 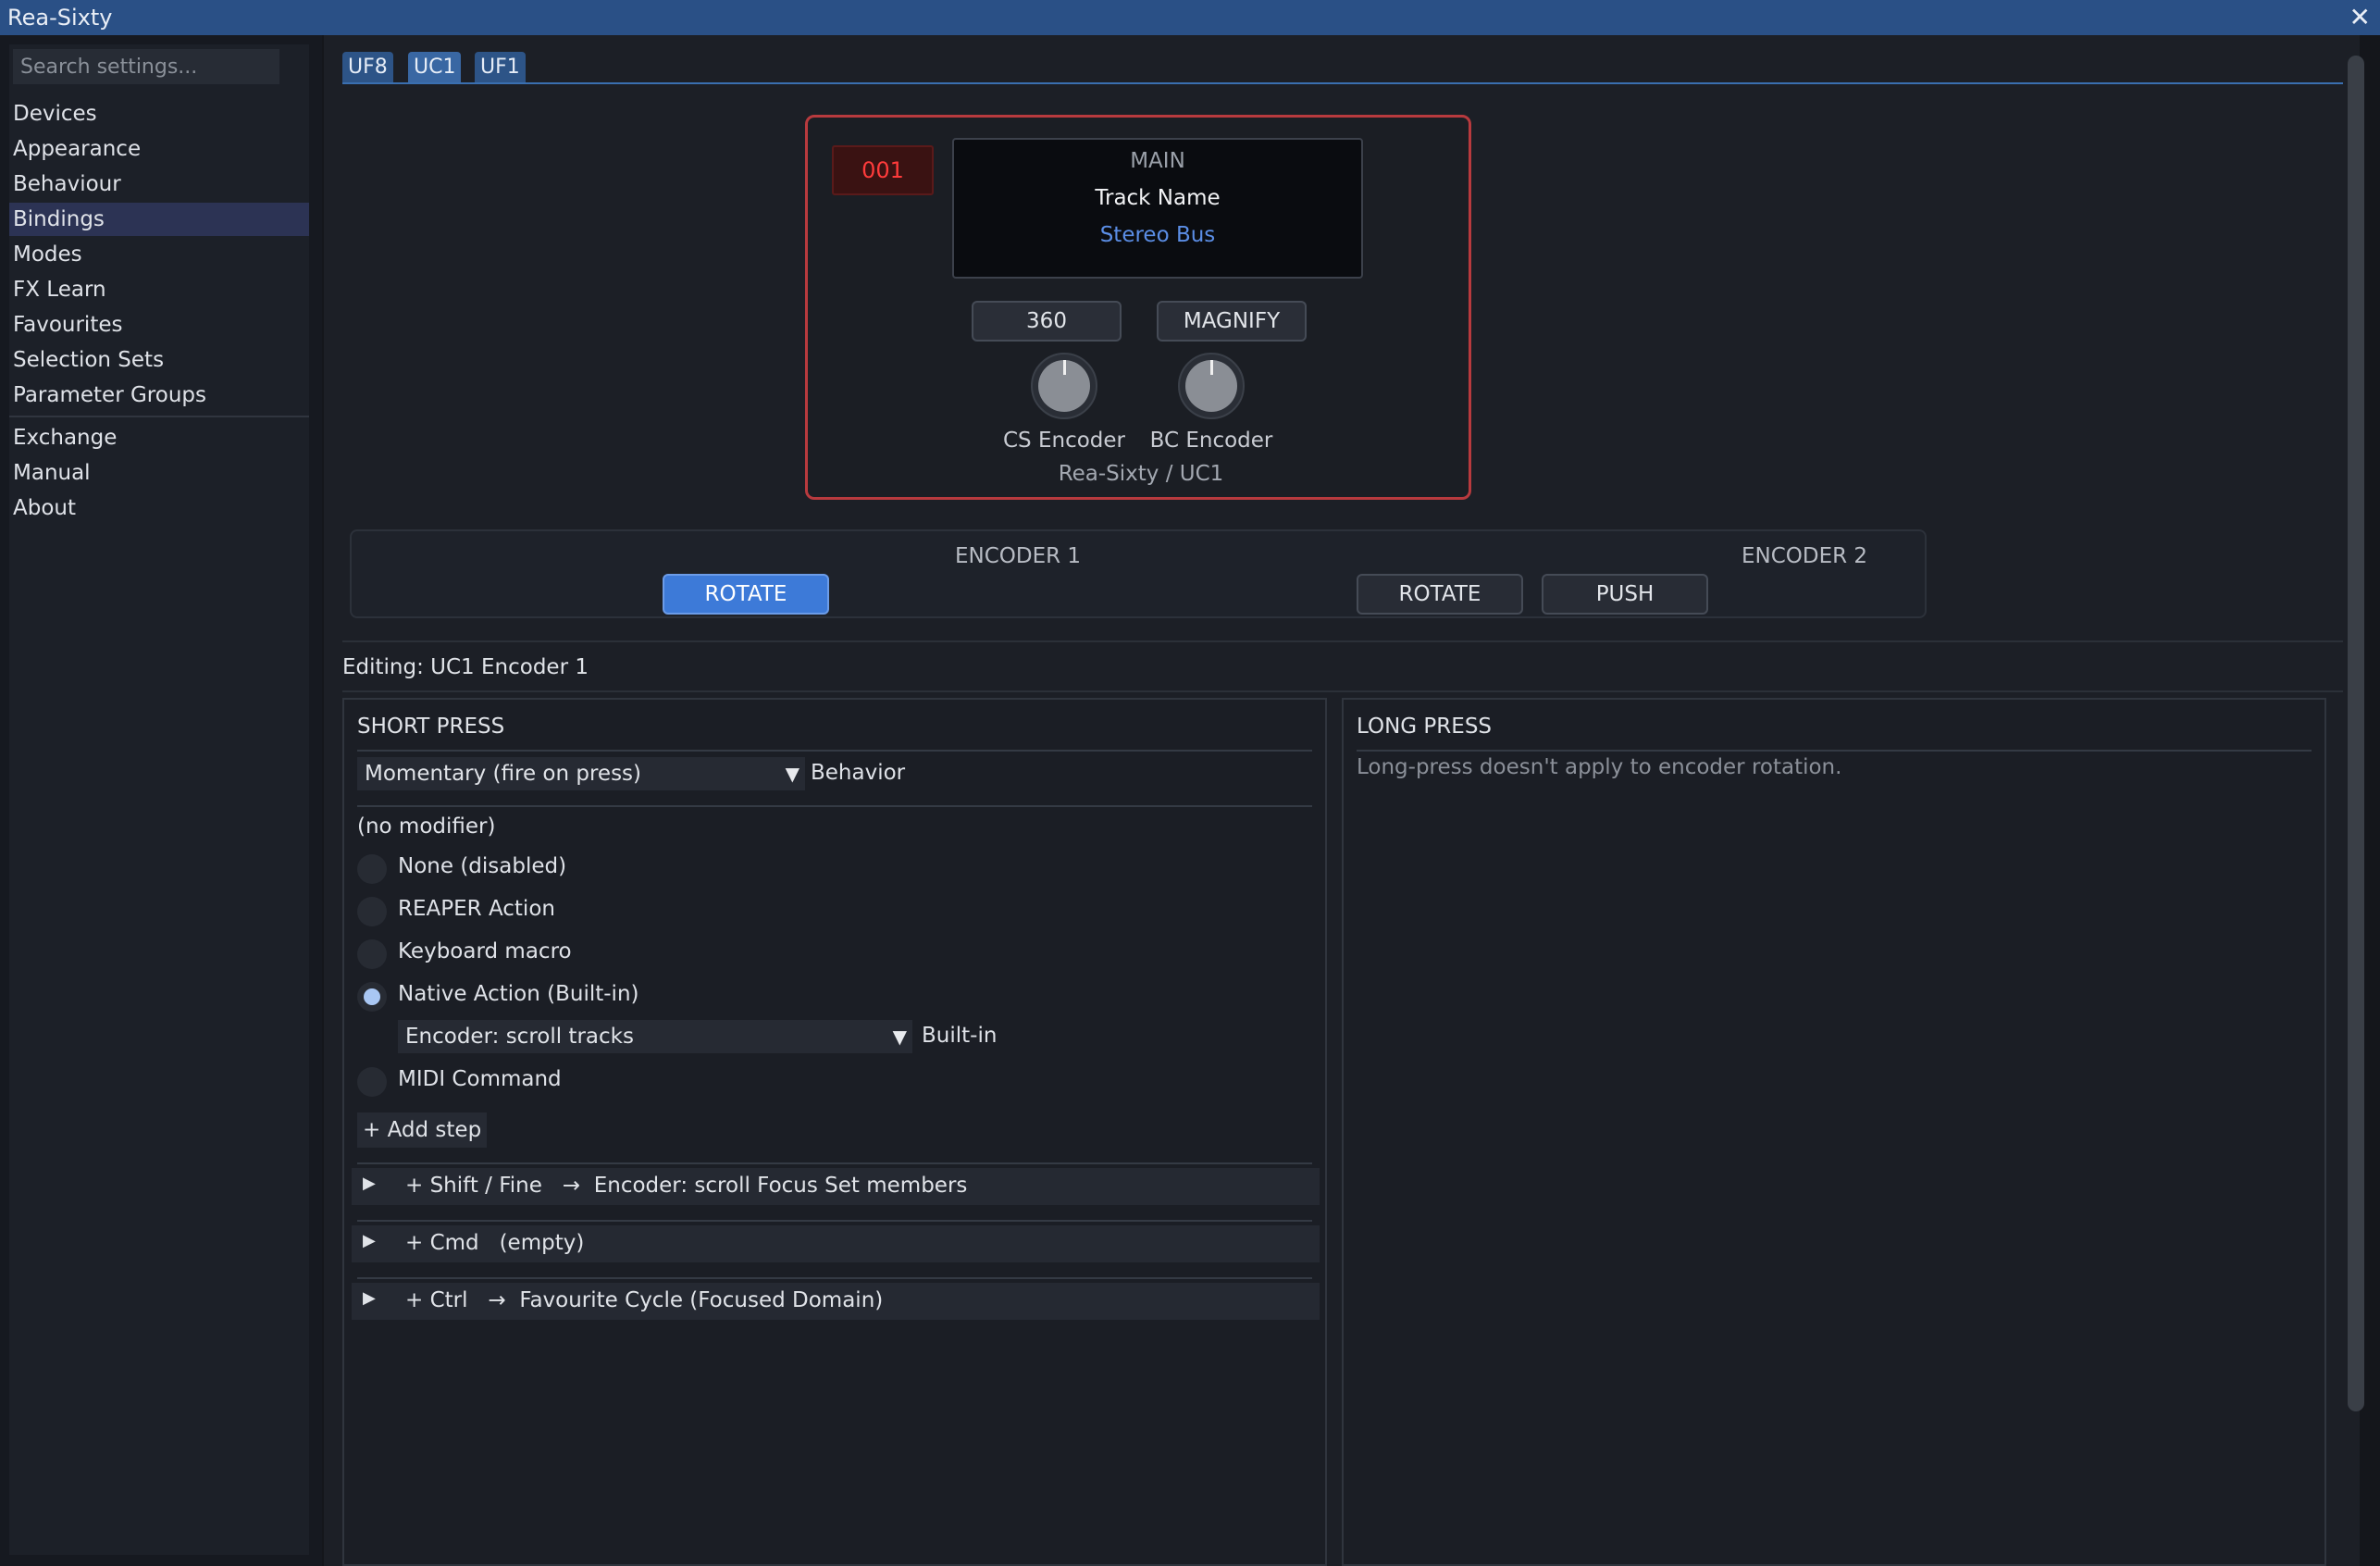 What do you see at coordinates (60, 18) in the screenshot?
I see `window-title: Rea-Sixty` at bounding box center [60, 18].